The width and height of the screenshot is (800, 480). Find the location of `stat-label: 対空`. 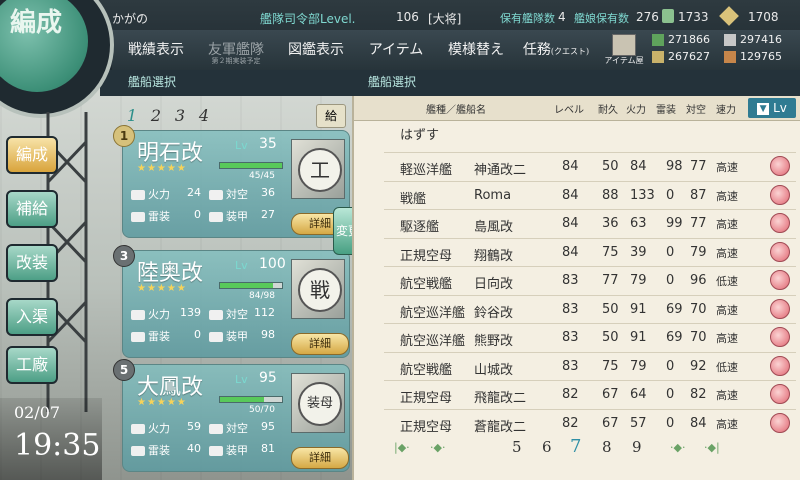

stat-label: 対空 is located at coordinates (237, 194).